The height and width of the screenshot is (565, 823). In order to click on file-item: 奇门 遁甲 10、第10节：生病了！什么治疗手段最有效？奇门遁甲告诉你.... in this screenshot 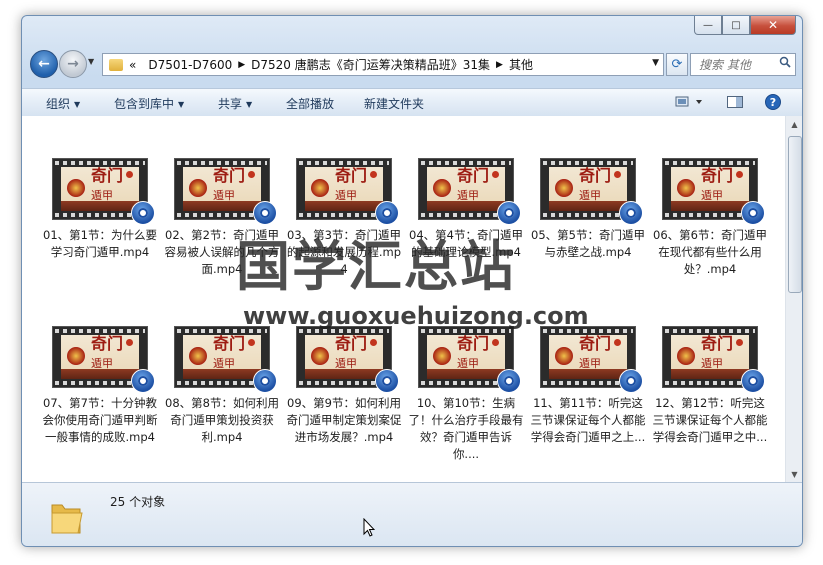, I will do `click(466, 394)`.